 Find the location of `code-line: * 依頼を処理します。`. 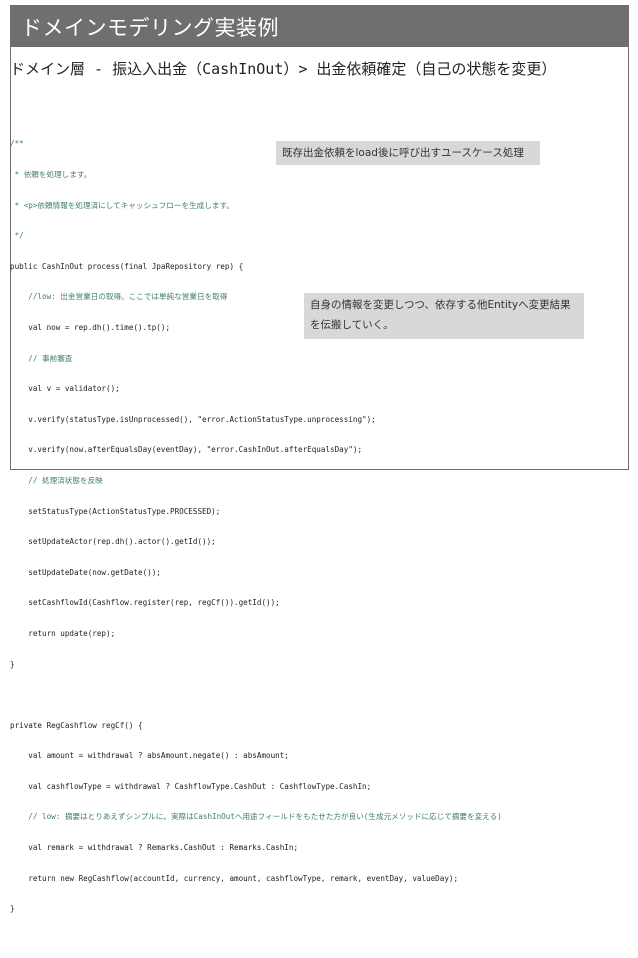

code-line: * 依頼を処理します。 is located at coordinates (51, 174).